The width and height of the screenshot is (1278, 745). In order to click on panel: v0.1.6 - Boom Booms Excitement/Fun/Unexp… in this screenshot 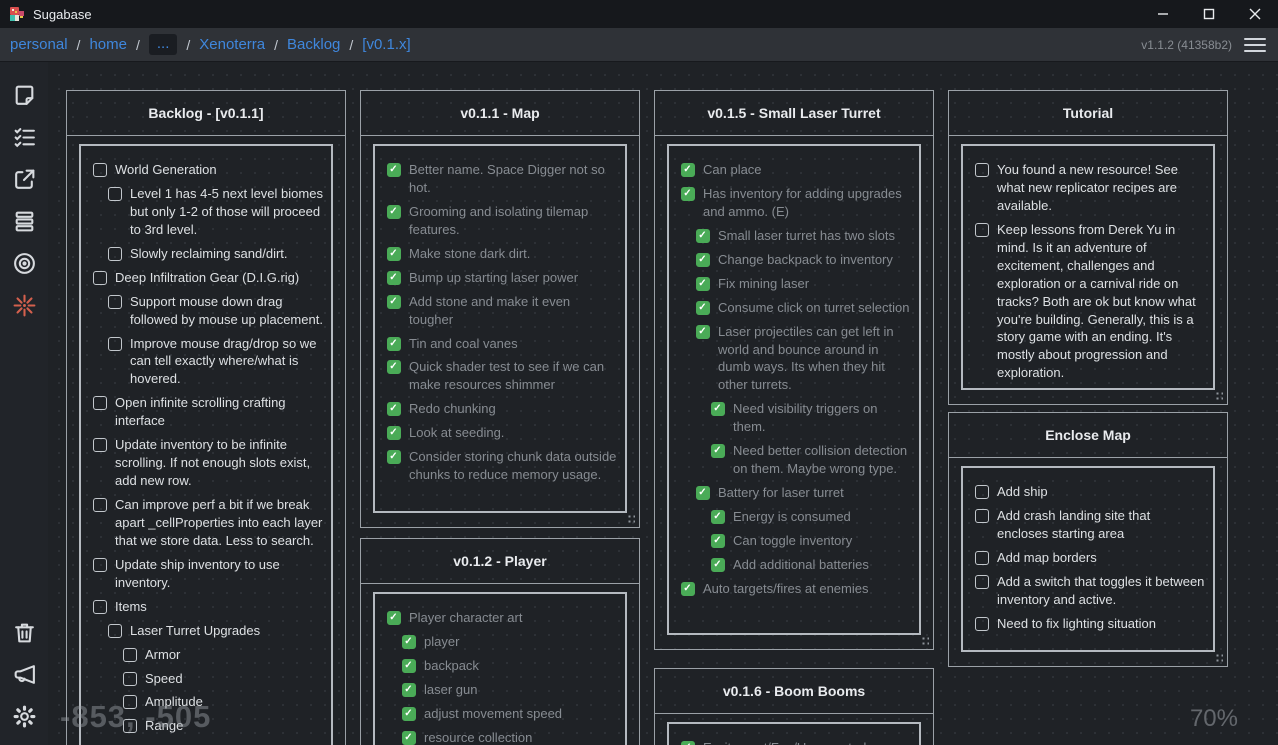, I will do `click(794, 706)`.